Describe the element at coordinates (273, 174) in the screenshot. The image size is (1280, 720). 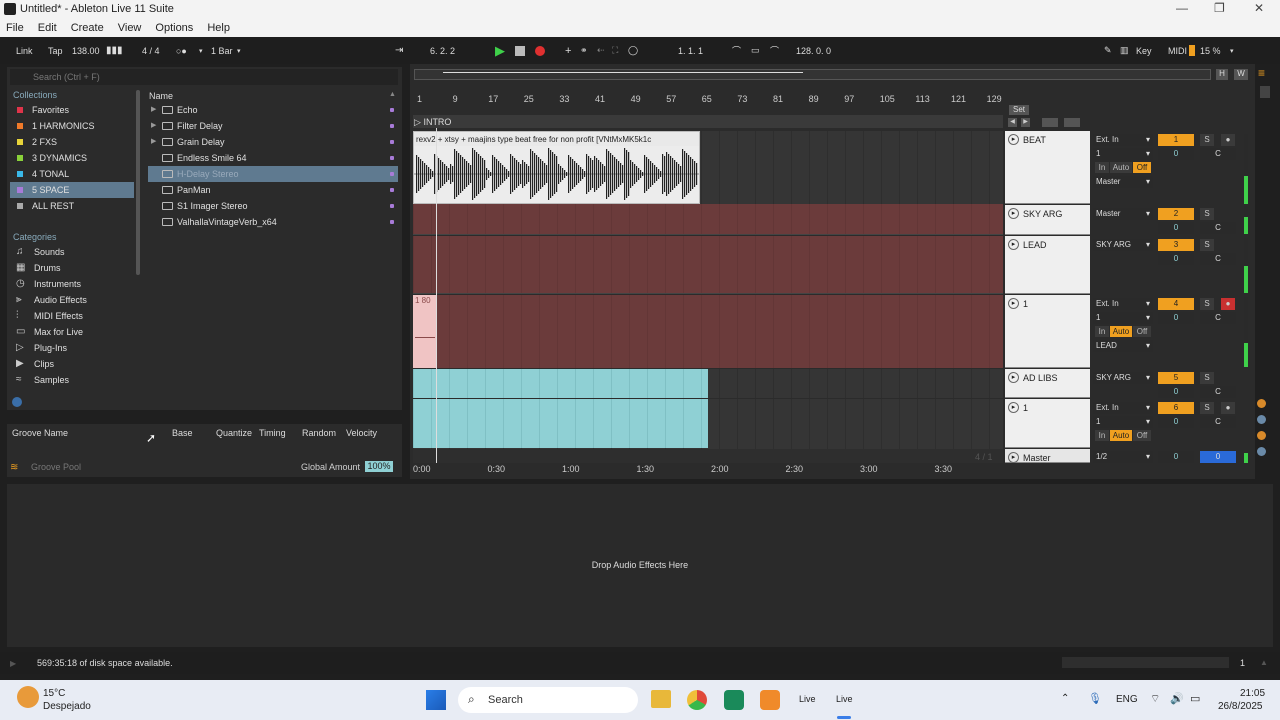
I see `browser-item: H-Delay Stereo` at that location.